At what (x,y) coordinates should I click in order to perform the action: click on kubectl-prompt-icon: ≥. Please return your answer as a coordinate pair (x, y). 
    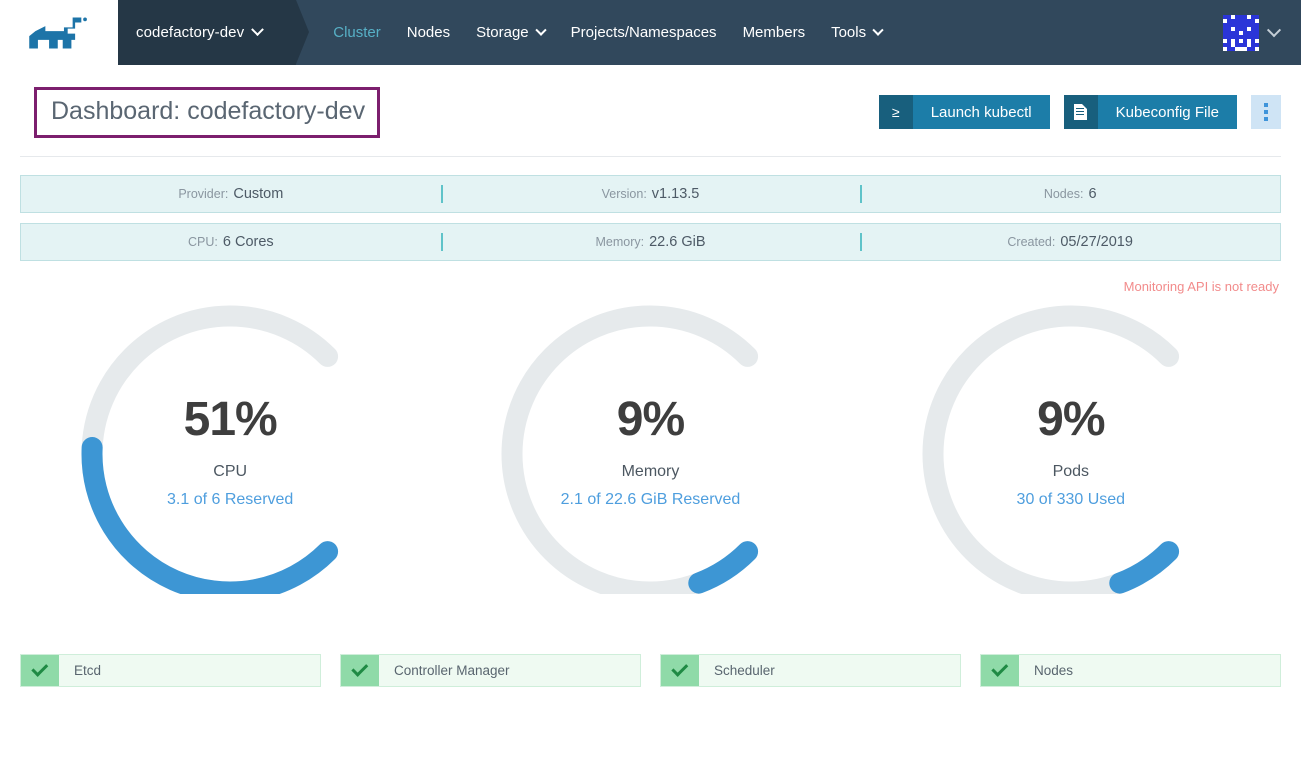
    Looking at the image, I should click on (895, 112).